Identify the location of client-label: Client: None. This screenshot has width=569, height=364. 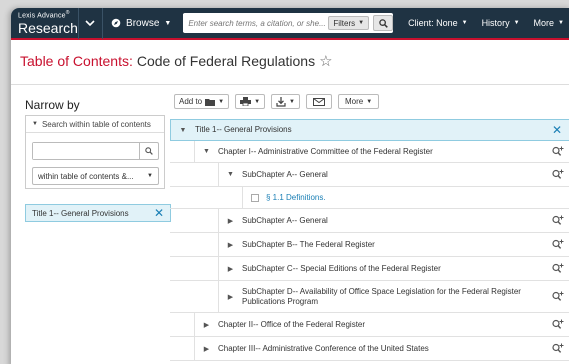
(433, 23).